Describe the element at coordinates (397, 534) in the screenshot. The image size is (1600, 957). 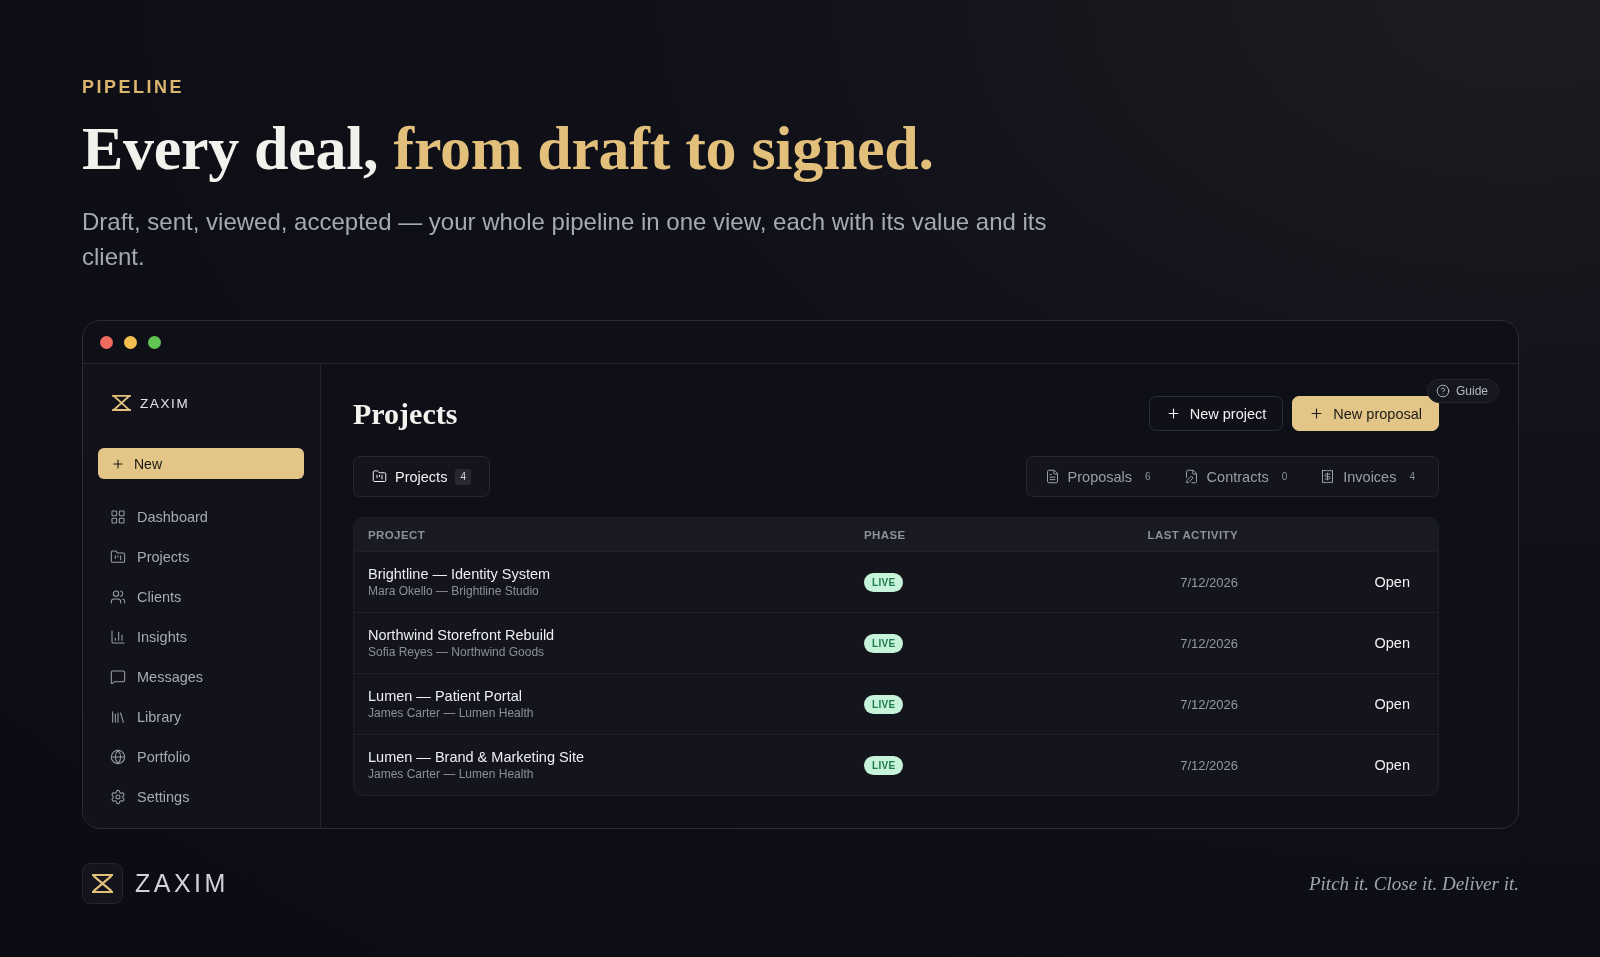
I see `column-header: PROJECT` at that location.